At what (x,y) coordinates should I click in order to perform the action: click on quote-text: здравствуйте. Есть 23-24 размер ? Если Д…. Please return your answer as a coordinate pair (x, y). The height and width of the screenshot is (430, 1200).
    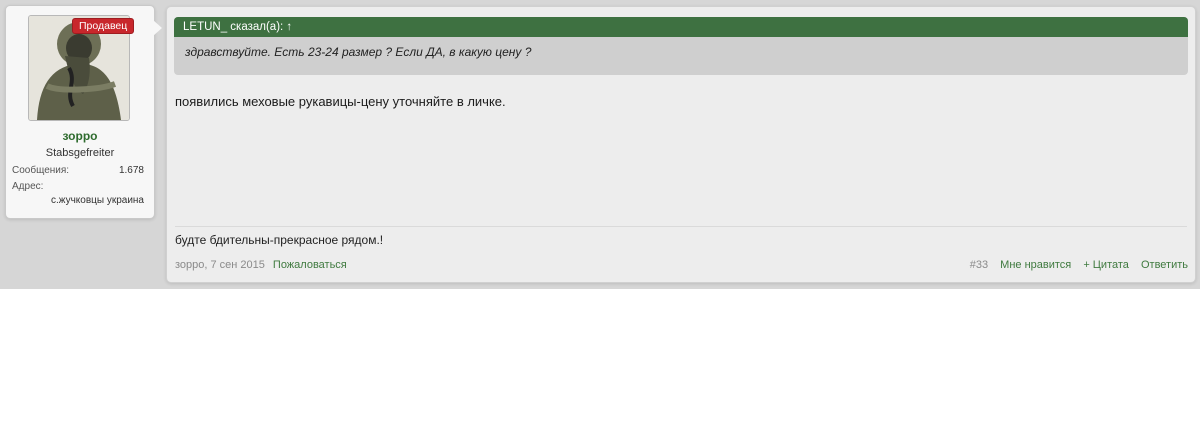
    Looking at the image, I should click on (358, 52).